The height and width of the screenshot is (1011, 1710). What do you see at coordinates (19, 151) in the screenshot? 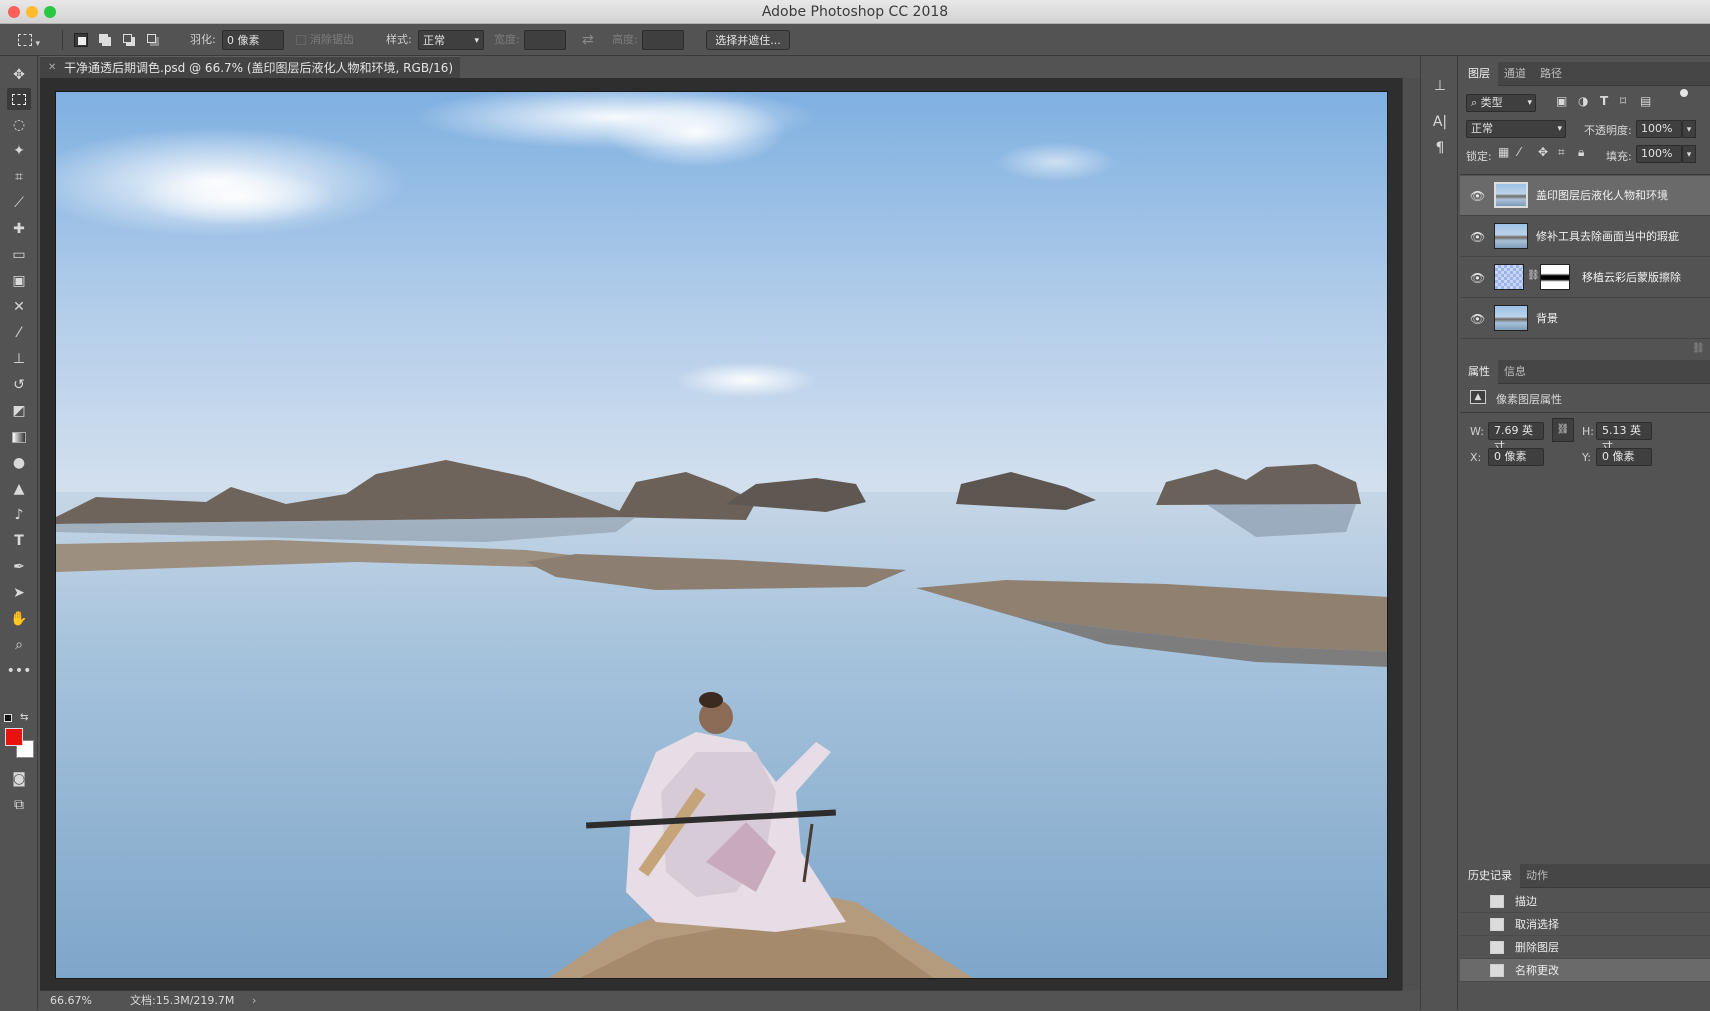
I see `magic-wand-tool-icon: ✦` at bounding box center [19, 151].